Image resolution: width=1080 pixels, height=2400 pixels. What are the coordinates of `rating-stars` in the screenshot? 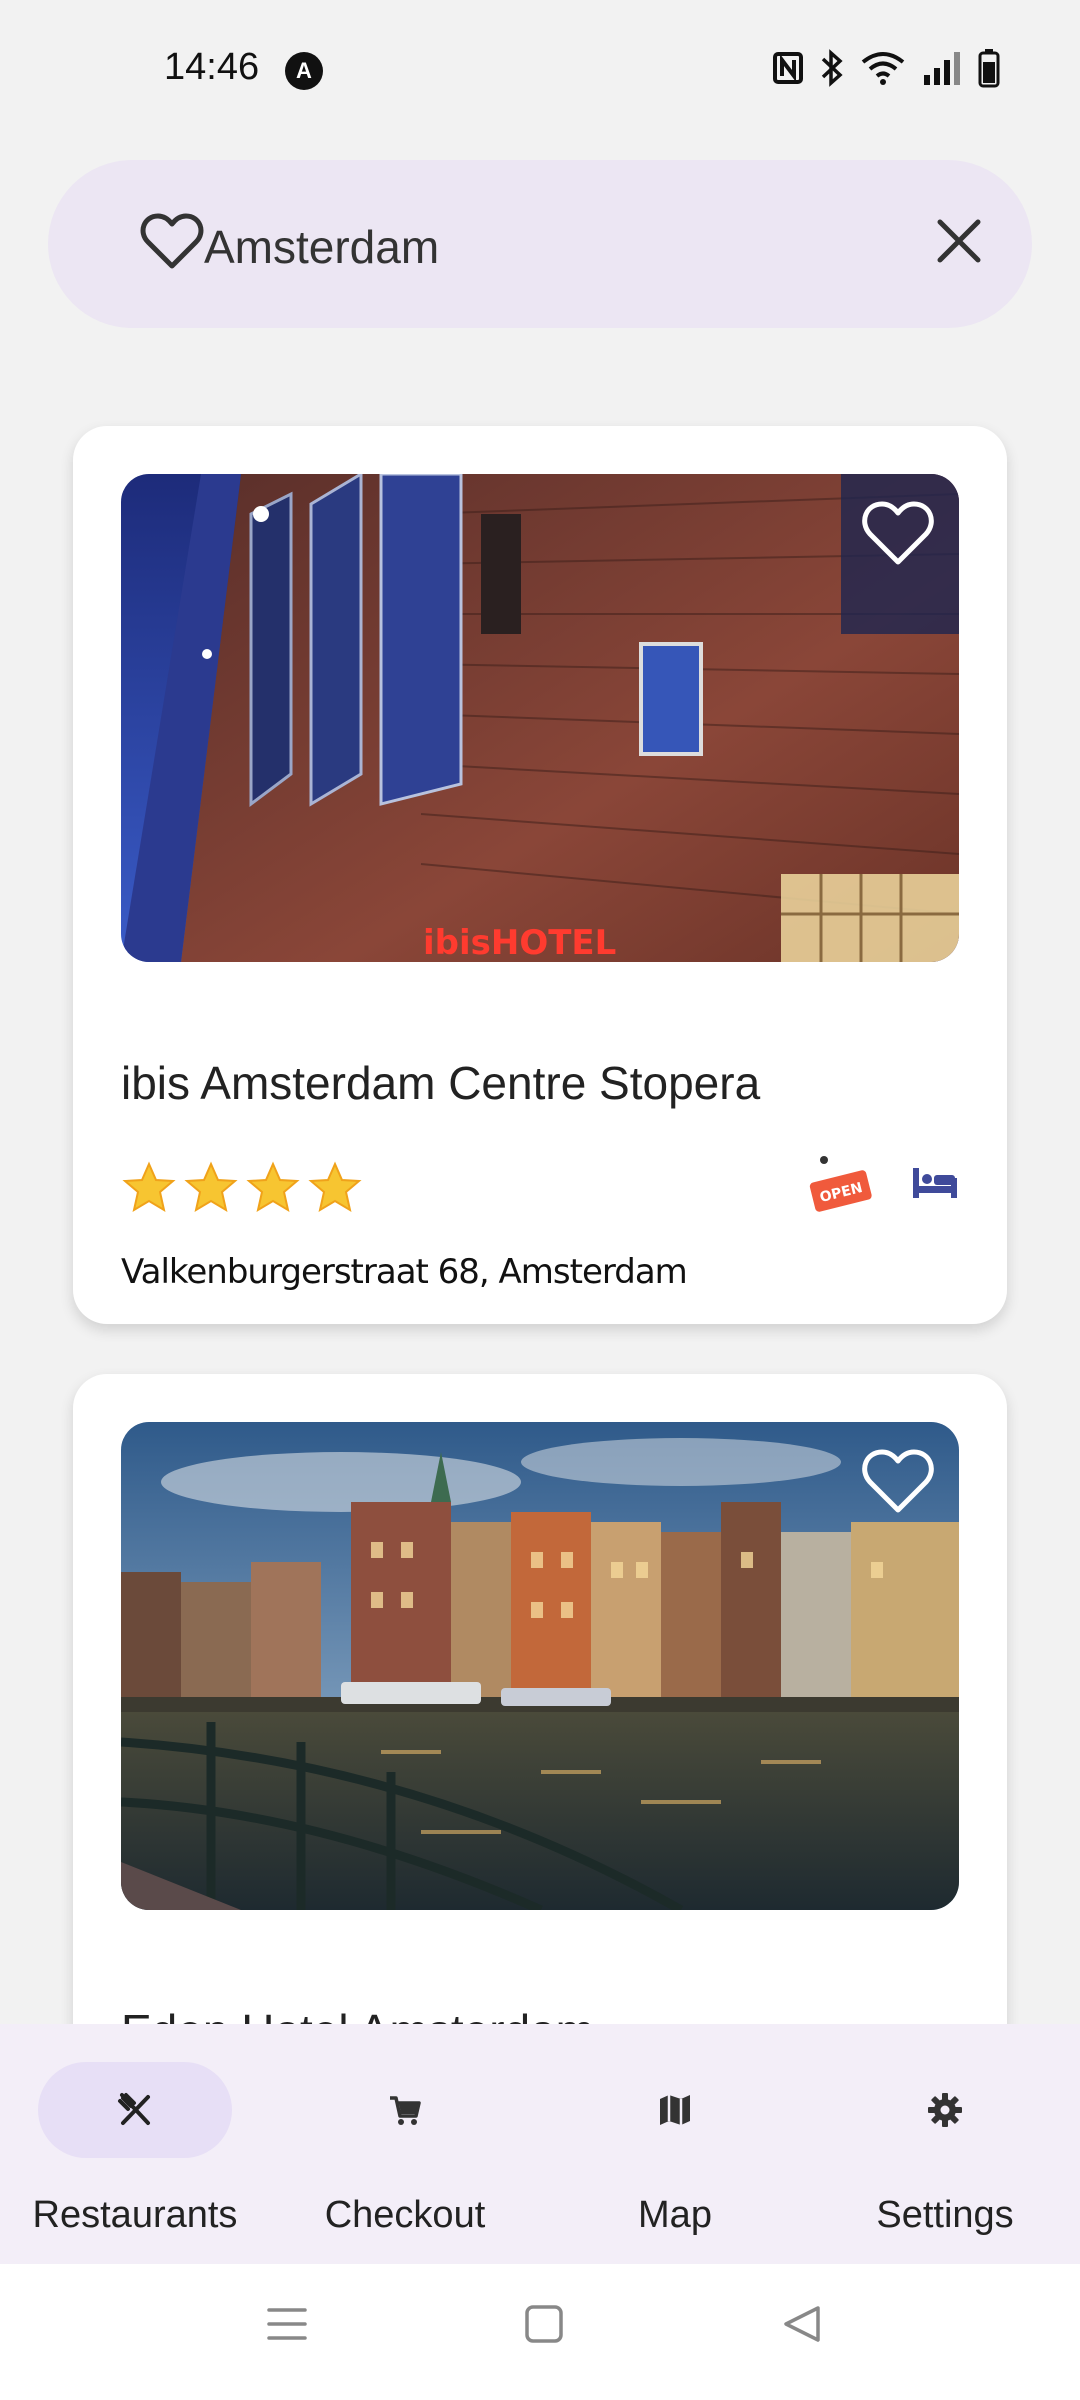 It's located at (242, 1188).